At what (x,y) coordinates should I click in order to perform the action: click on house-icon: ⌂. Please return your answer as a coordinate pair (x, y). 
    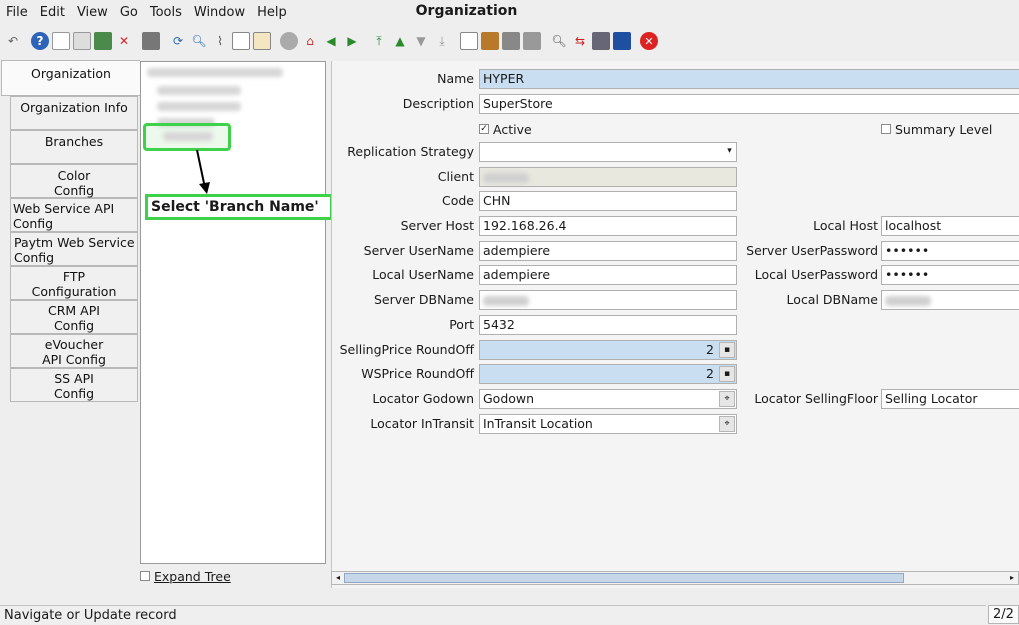
    Looking at the image, I should click on (310, 41).